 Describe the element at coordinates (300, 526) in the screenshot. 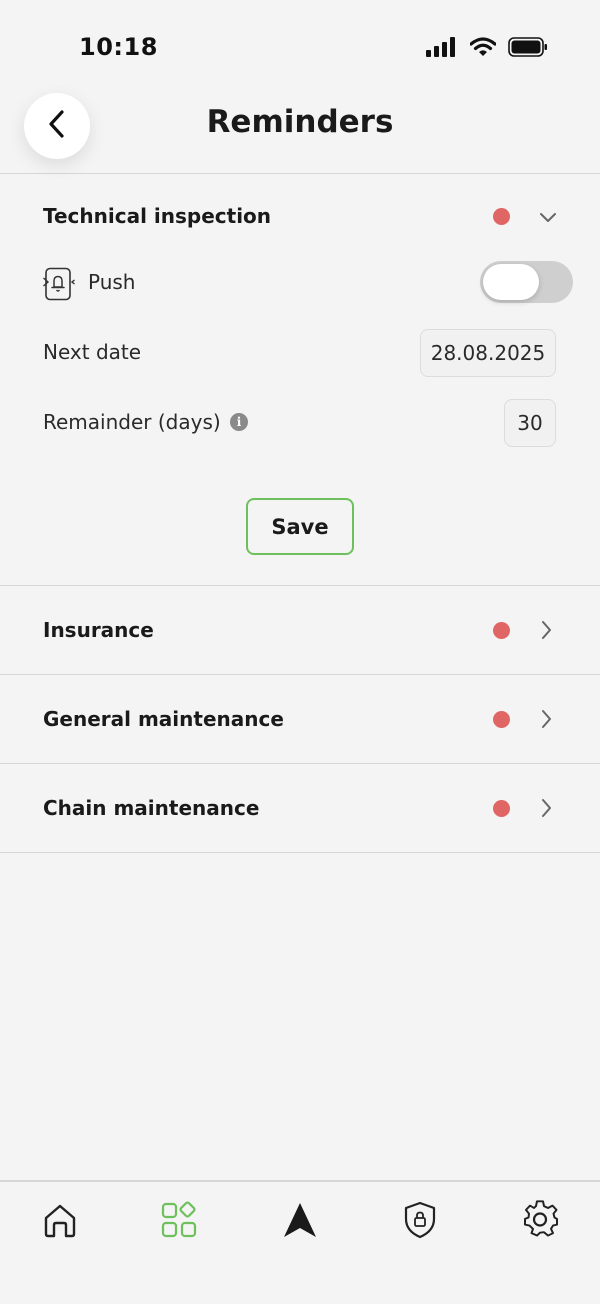

I see `save-button: Save` at that location.